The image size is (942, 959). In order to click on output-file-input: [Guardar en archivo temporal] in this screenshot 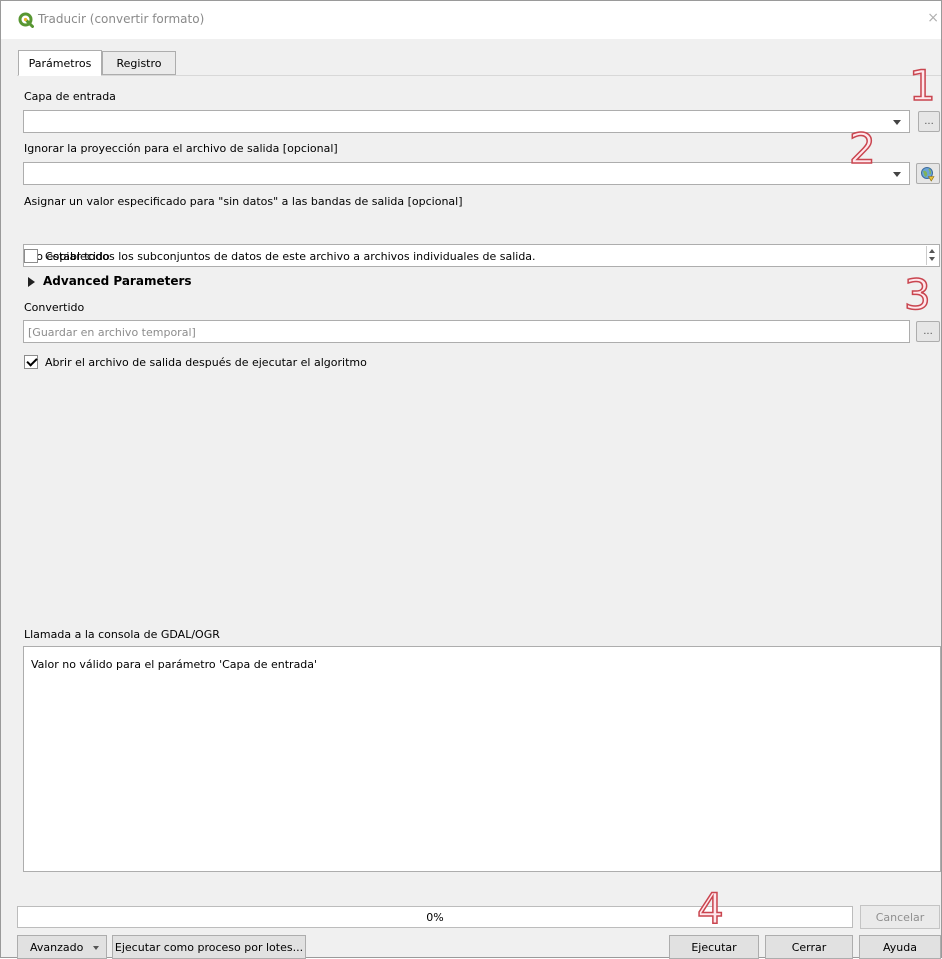, I will do `click(466, 331)`.